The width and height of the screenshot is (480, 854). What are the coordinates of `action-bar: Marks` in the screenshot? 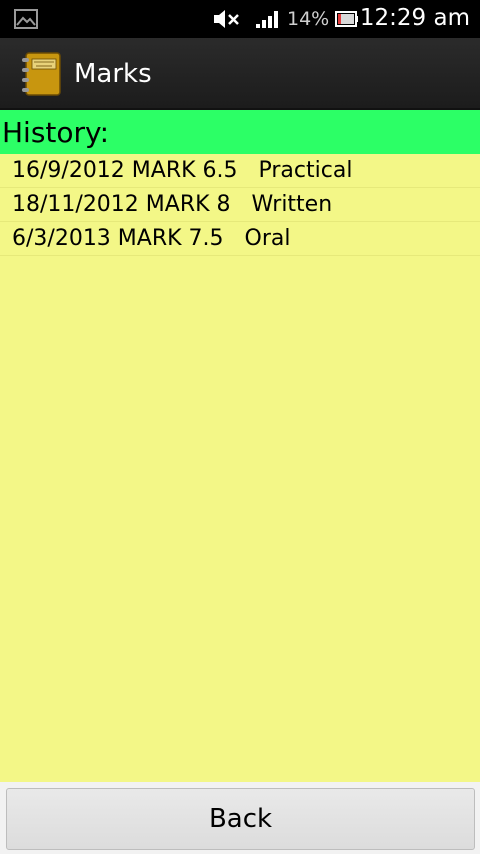 It's located at (240, 74).